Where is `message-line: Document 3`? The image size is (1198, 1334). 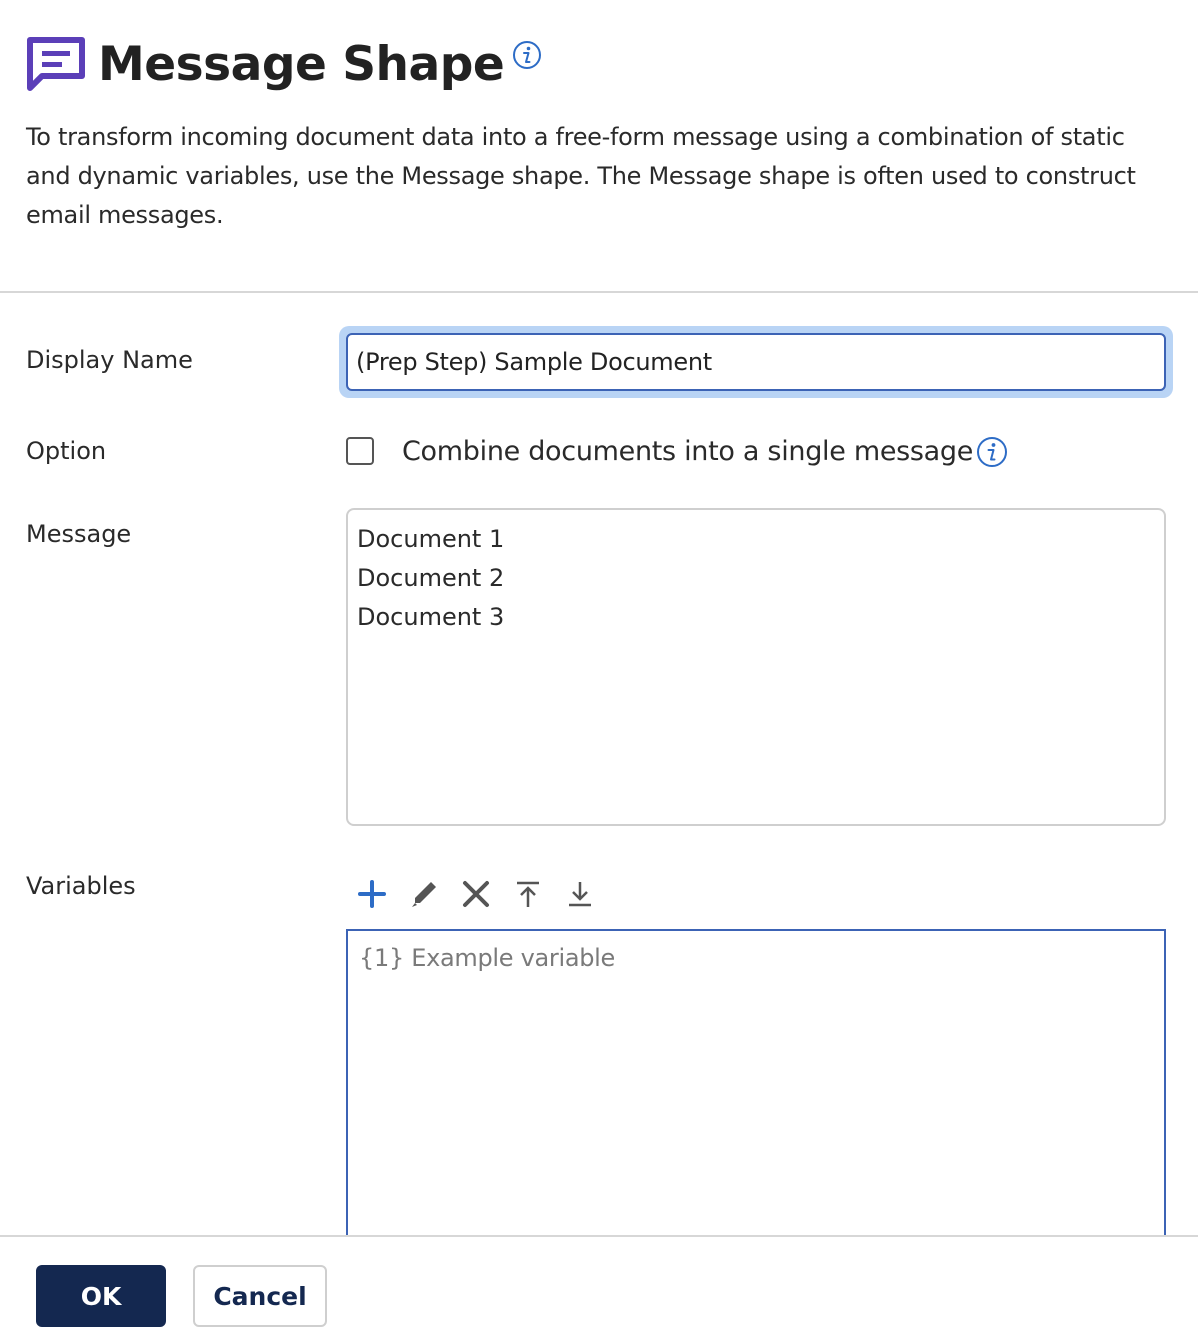 message-line: Document 3 is located at coordinates (431, 617).